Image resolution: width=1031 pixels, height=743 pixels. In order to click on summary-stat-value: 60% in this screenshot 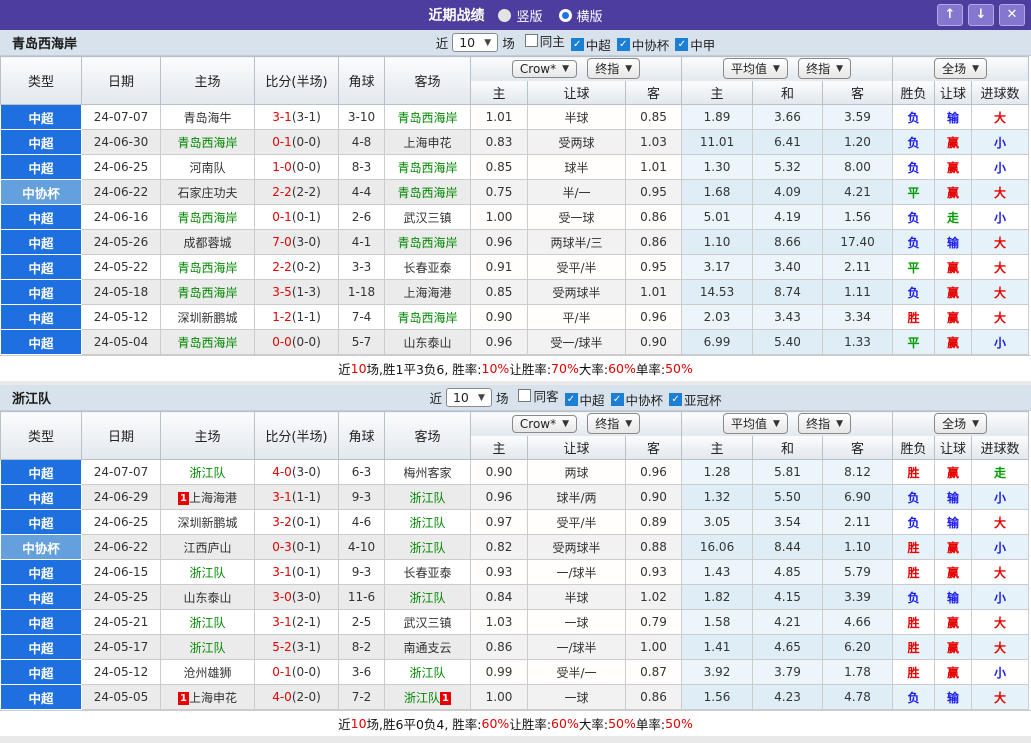, I will do `click(495, 723)`.